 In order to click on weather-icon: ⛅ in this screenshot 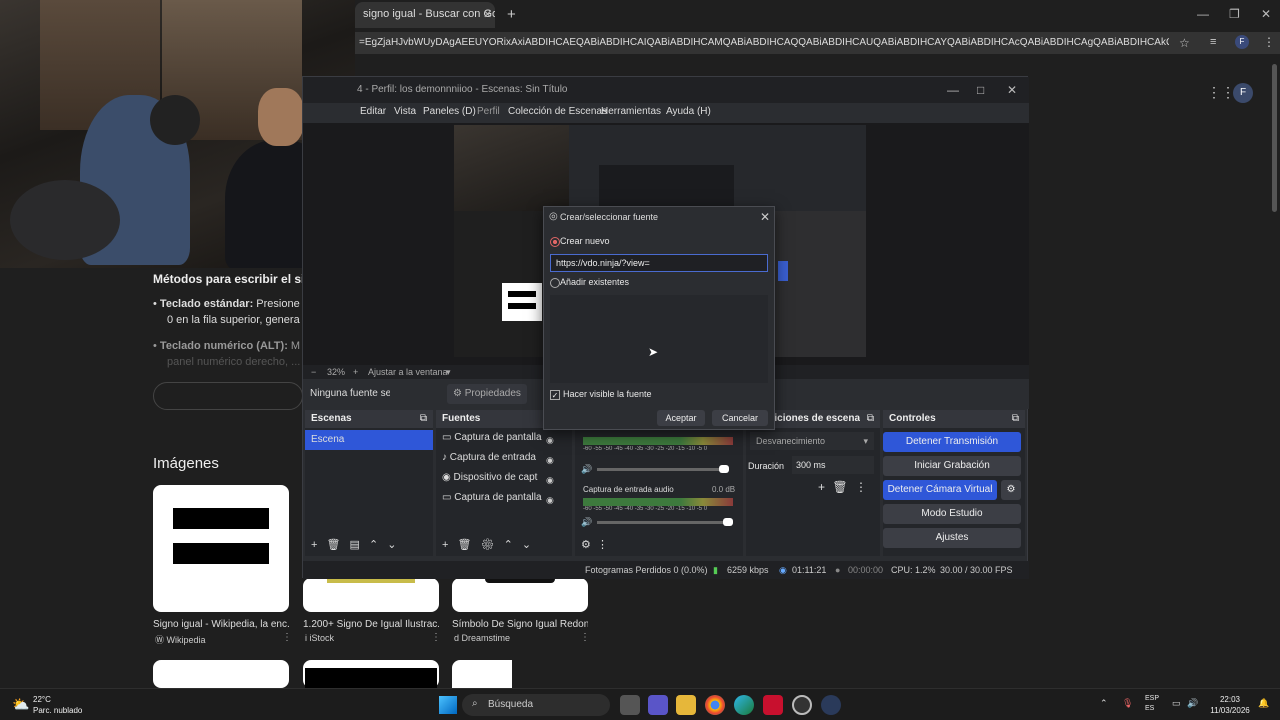, I will do `click(20, 704)`.